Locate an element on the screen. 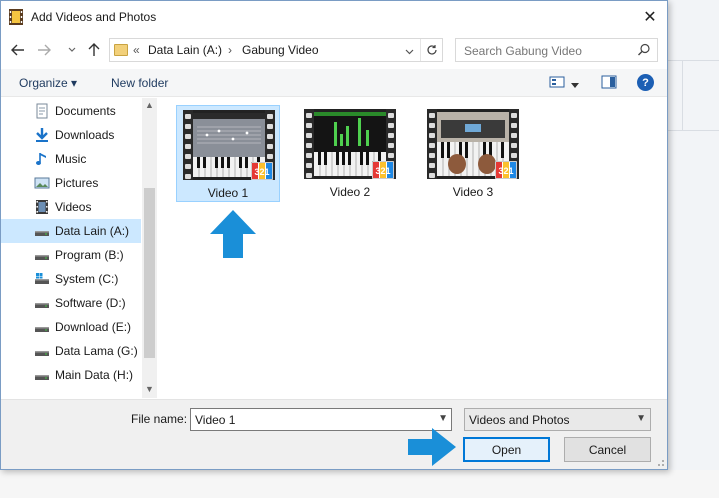  view-options-icon is located at coordinates (557, 82).